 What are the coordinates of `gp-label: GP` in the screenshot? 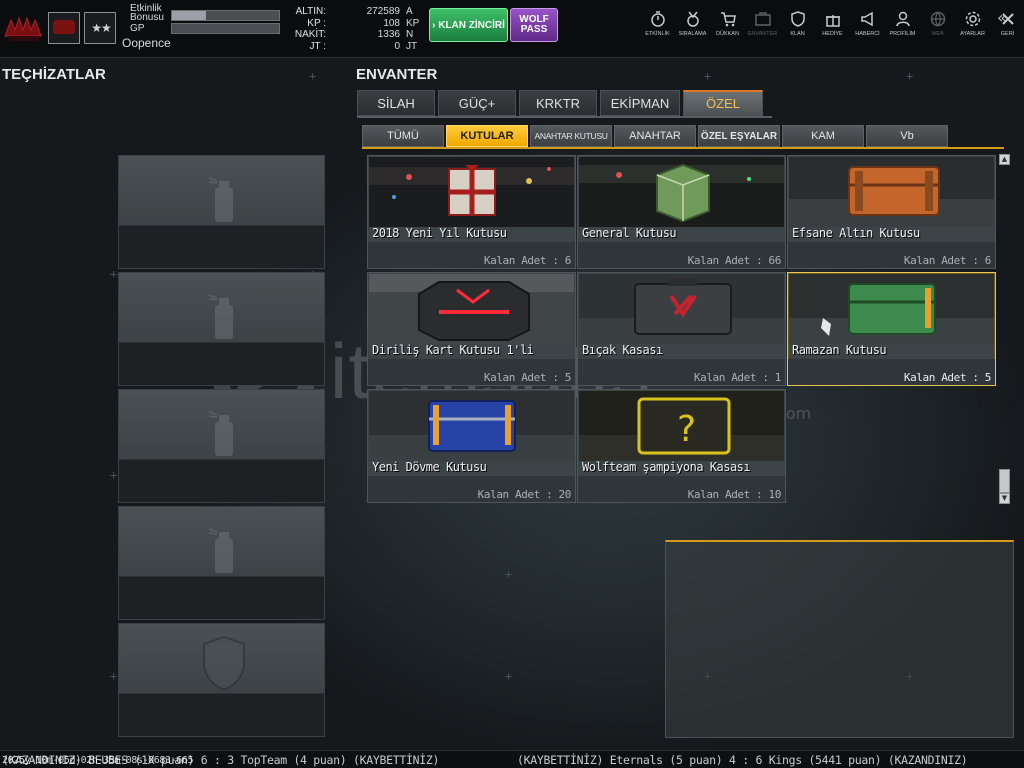 It's located at (137, 28).